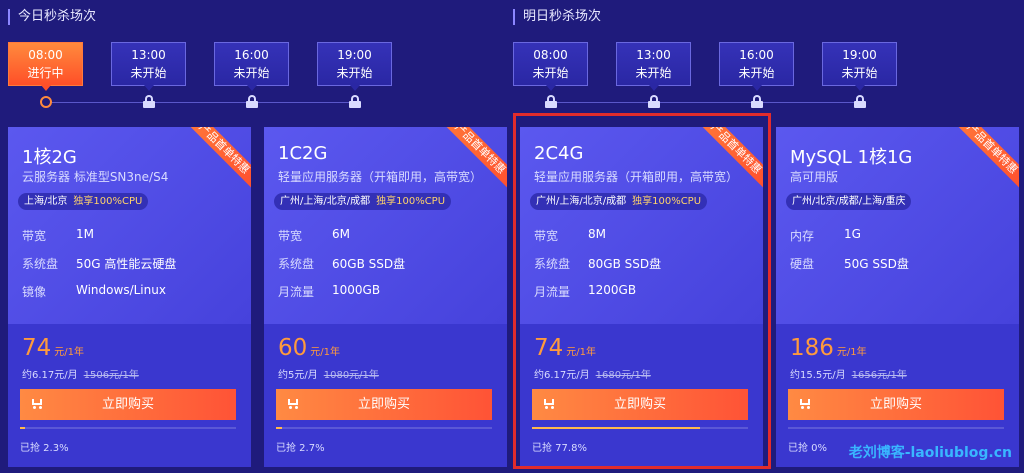  Describe the element at coordinates (879, 375) in the screenshot. I see `original-price: 1656元/1年` at that location.